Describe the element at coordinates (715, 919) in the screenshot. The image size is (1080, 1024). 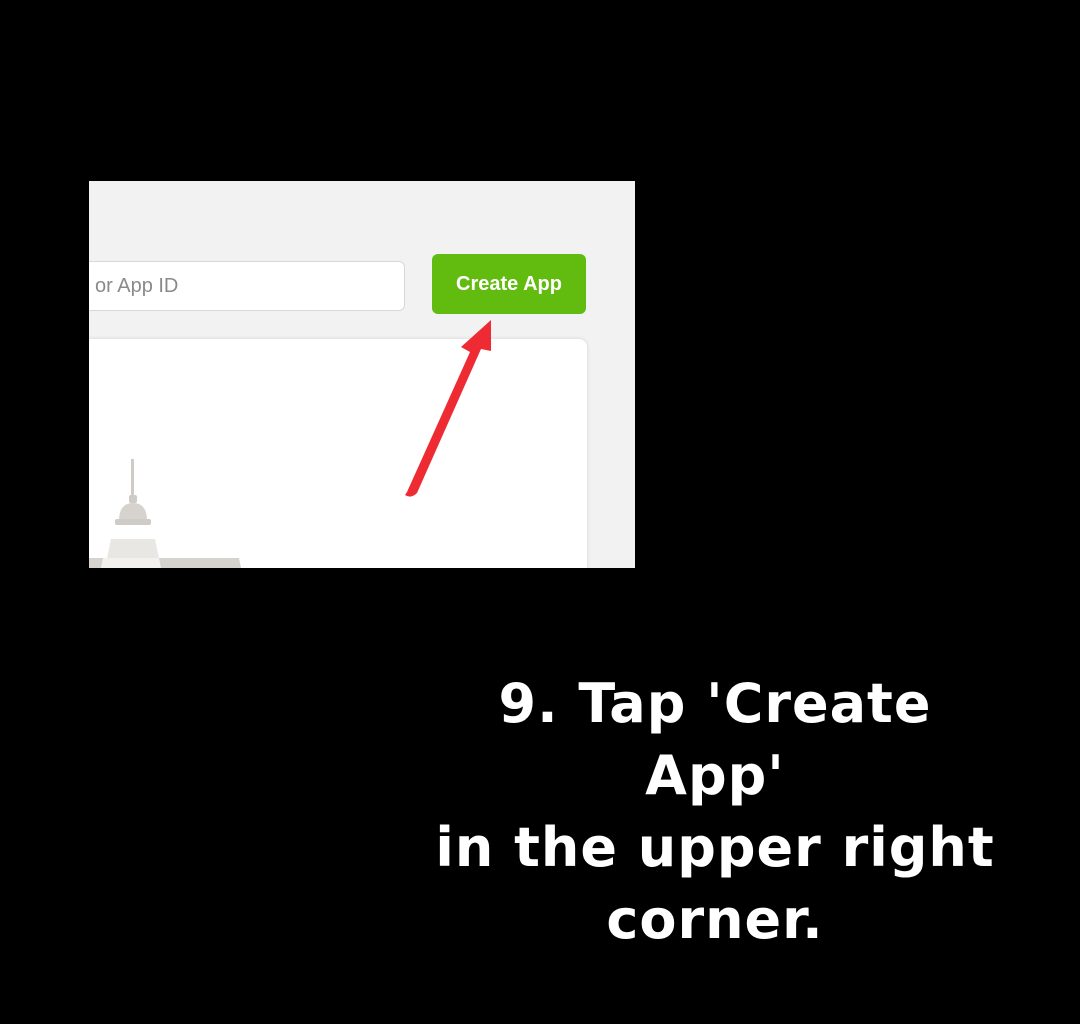
I see `caption-line-3: corner.` at that location.